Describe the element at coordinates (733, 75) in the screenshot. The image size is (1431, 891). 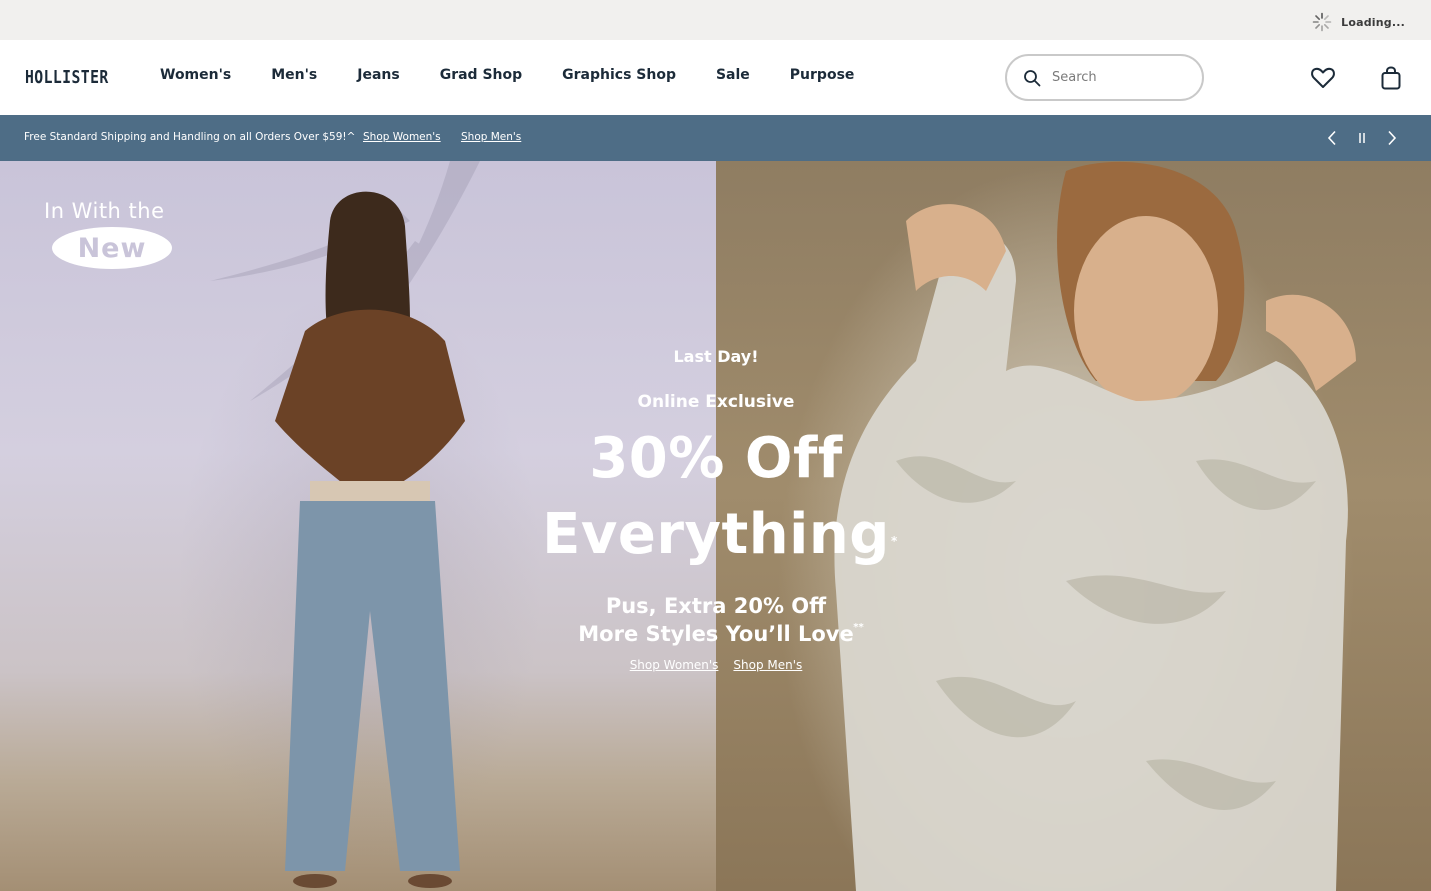
I see `nav-item-sale: Sale` at that location.